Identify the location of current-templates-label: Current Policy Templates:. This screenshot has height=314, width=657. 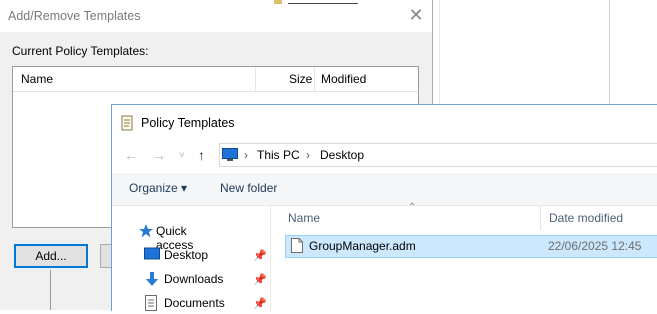
(80, 51).